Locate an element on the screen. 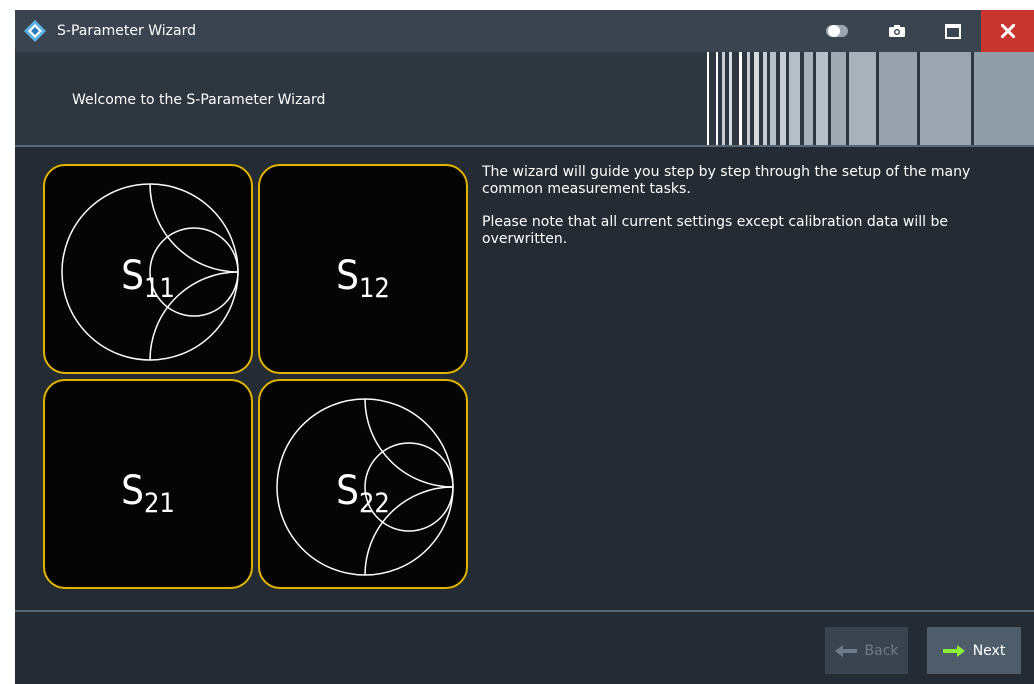 This screenshot has width=1034, height=684. screenshot-button is located at coordinates (897, 31).